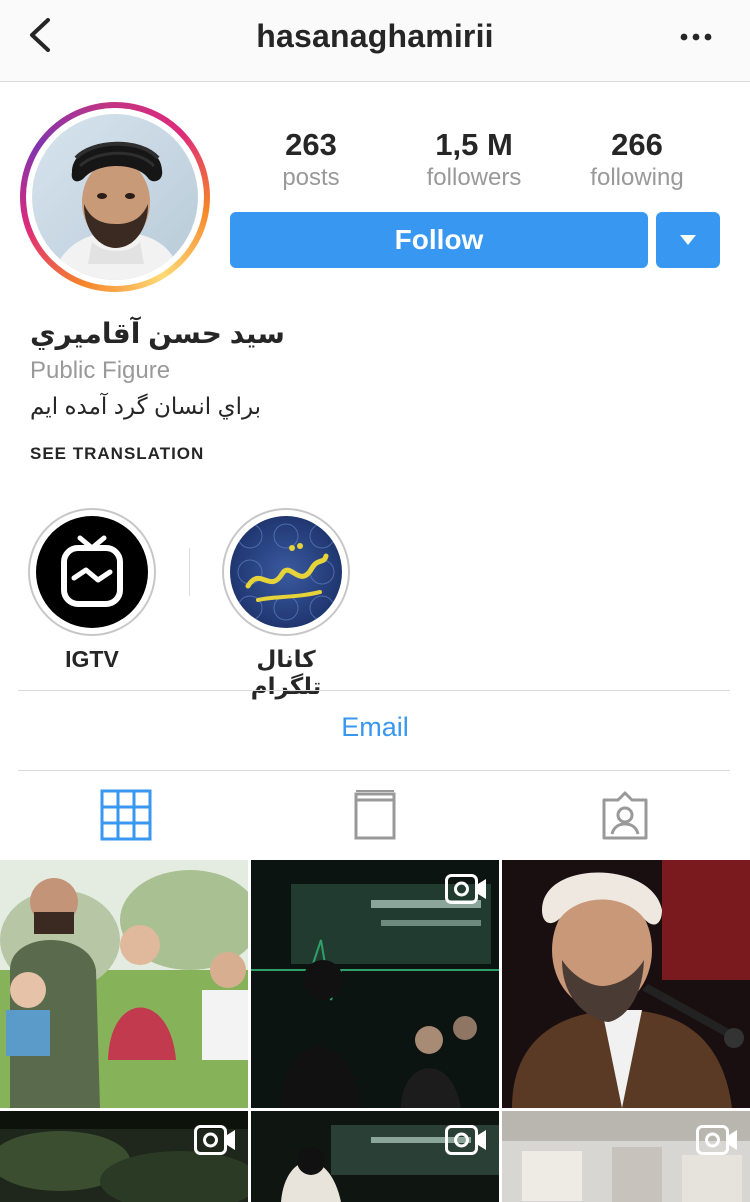  What do you see at coordinates (157, 333) in the screenshot?
I see `profile-full-name: سيد حسن آقاميري` at bounding box center [157, 333].